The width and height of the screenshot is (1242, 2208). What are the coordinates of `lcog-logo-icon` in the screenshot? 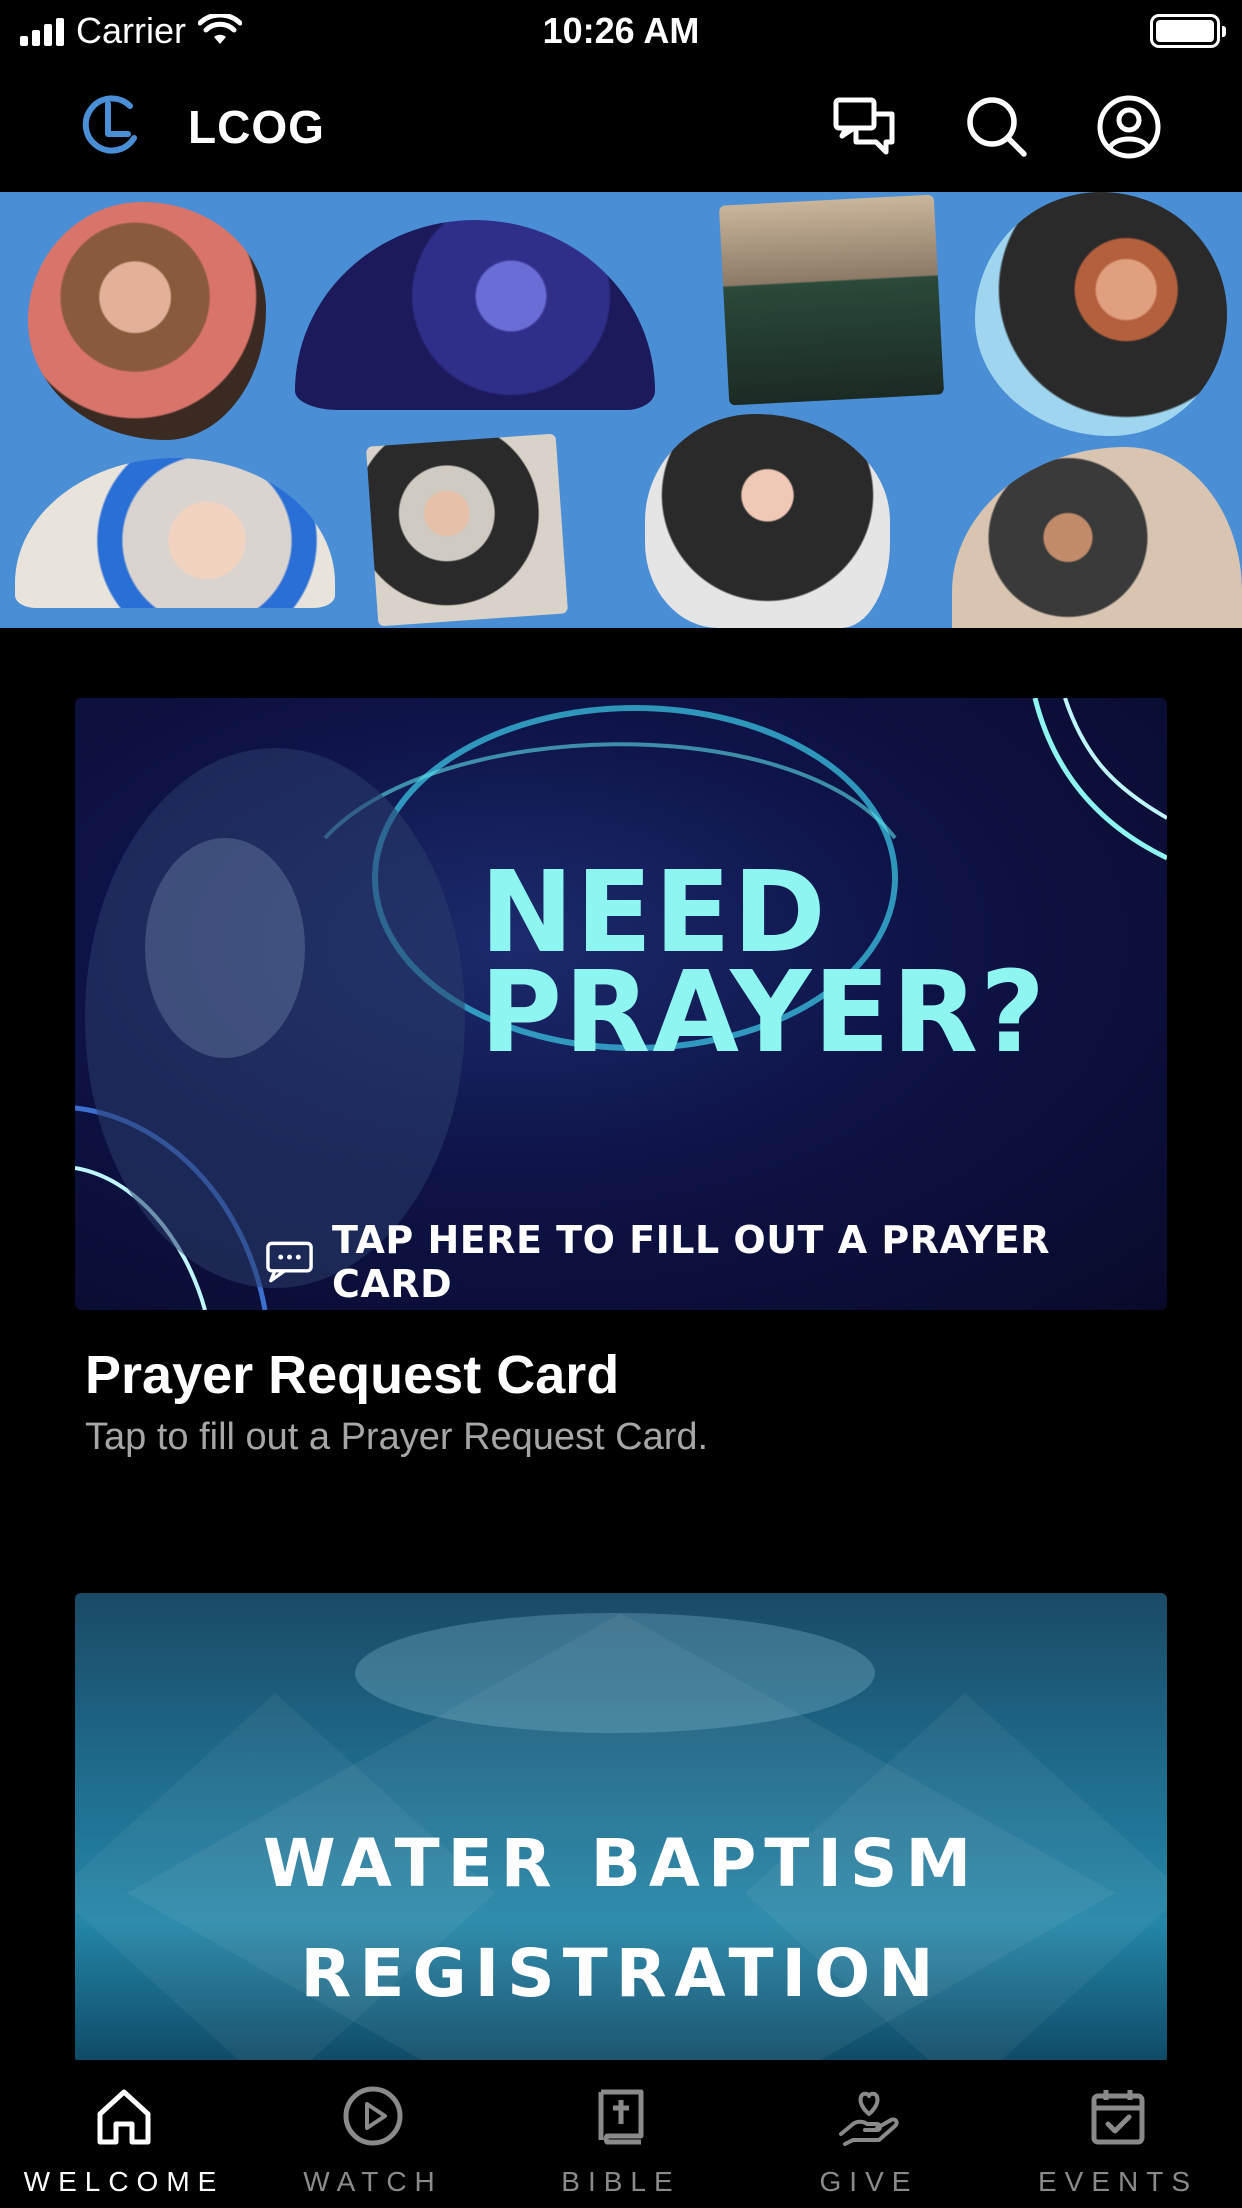 It's located at (109, 124).